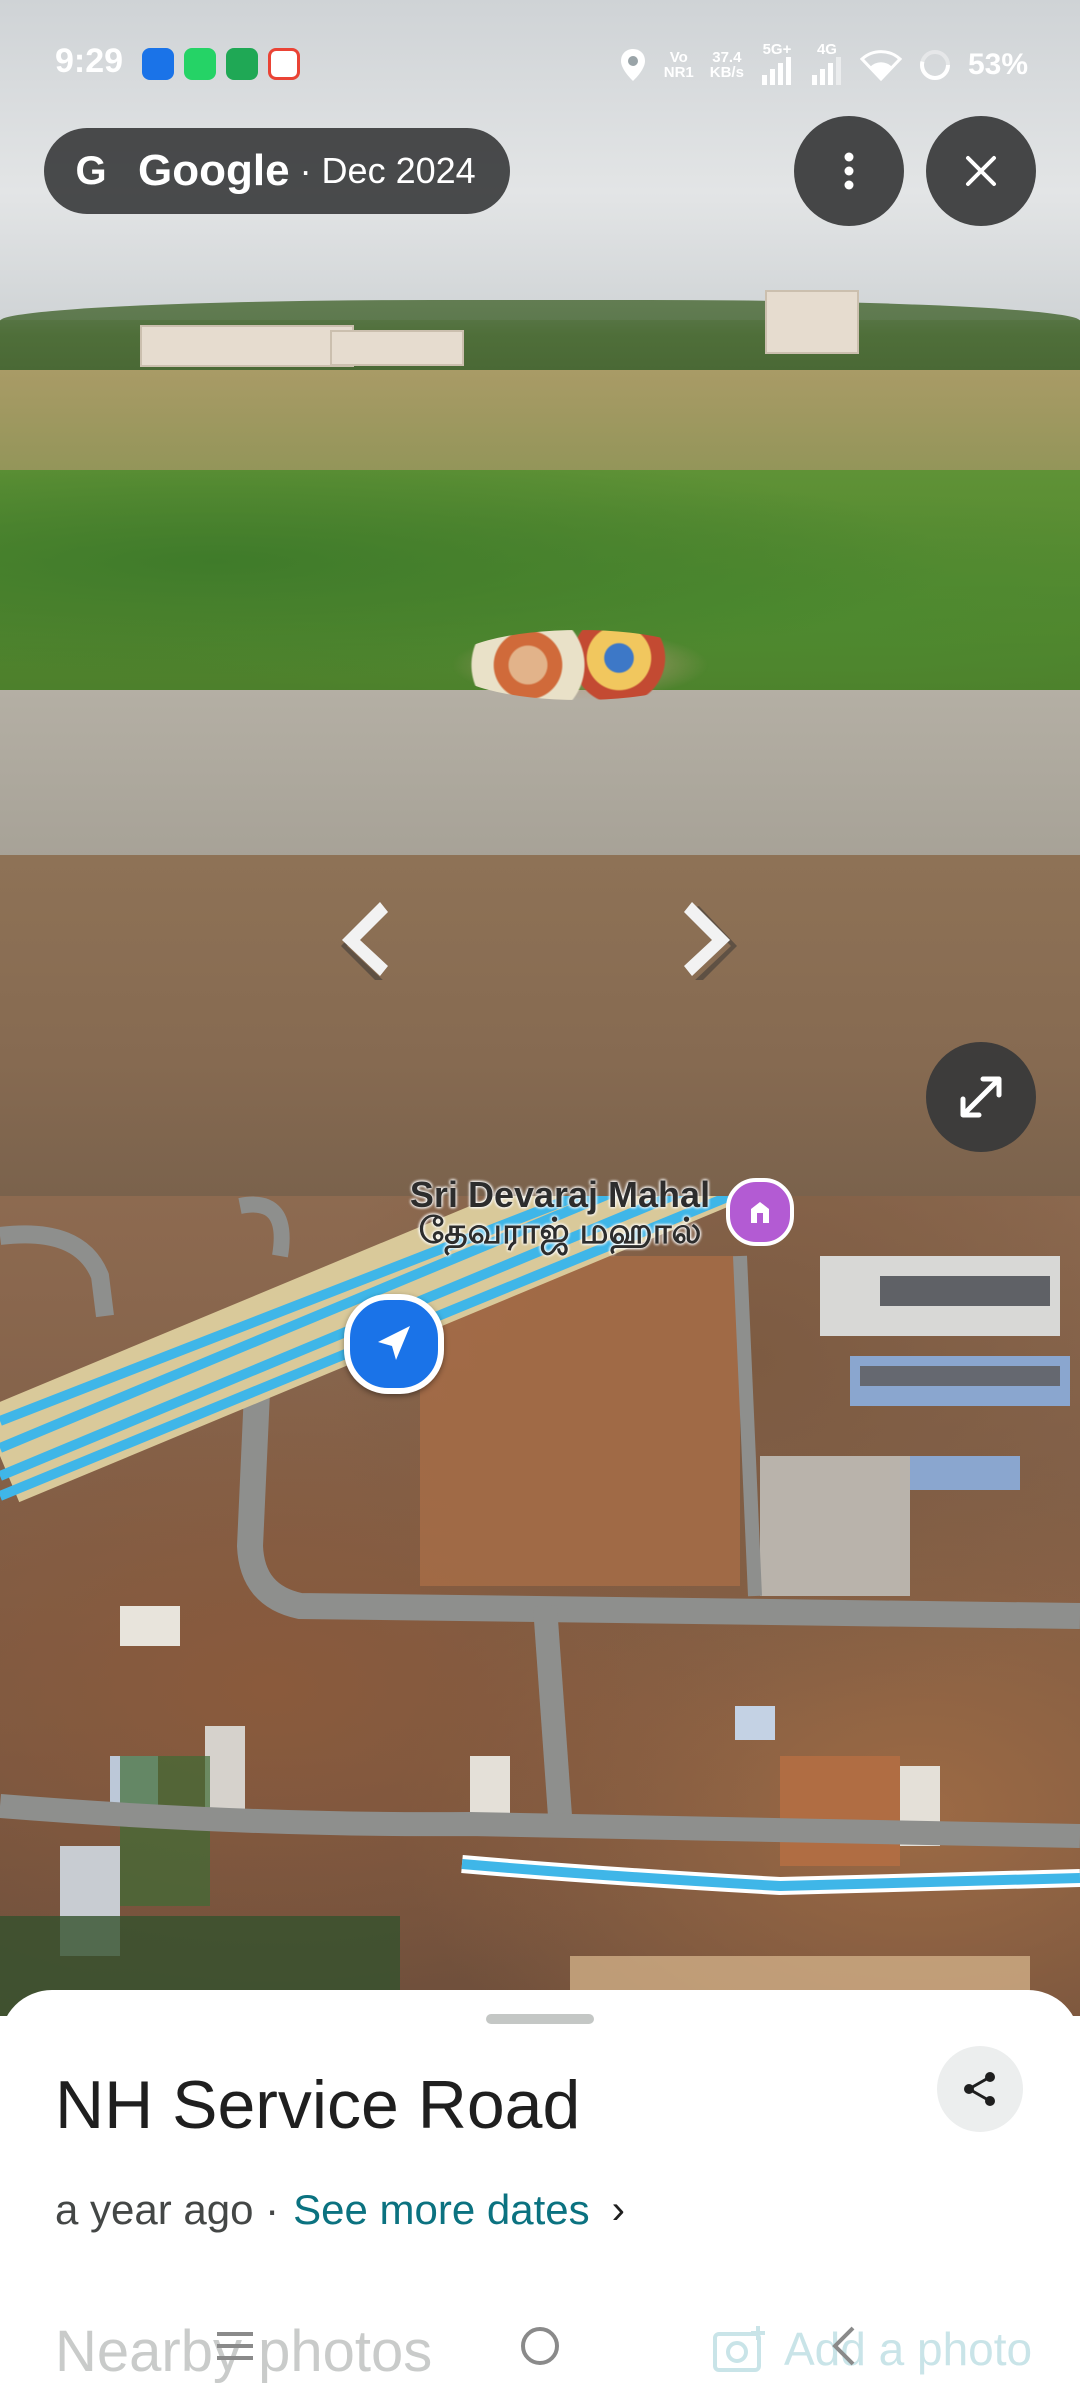 This screenshot has height=2392, width=1080. What do you see at coordinates (827, 65) in the screenshot?
I see `signal-4g: 4G` at bounding box center [827, 65].